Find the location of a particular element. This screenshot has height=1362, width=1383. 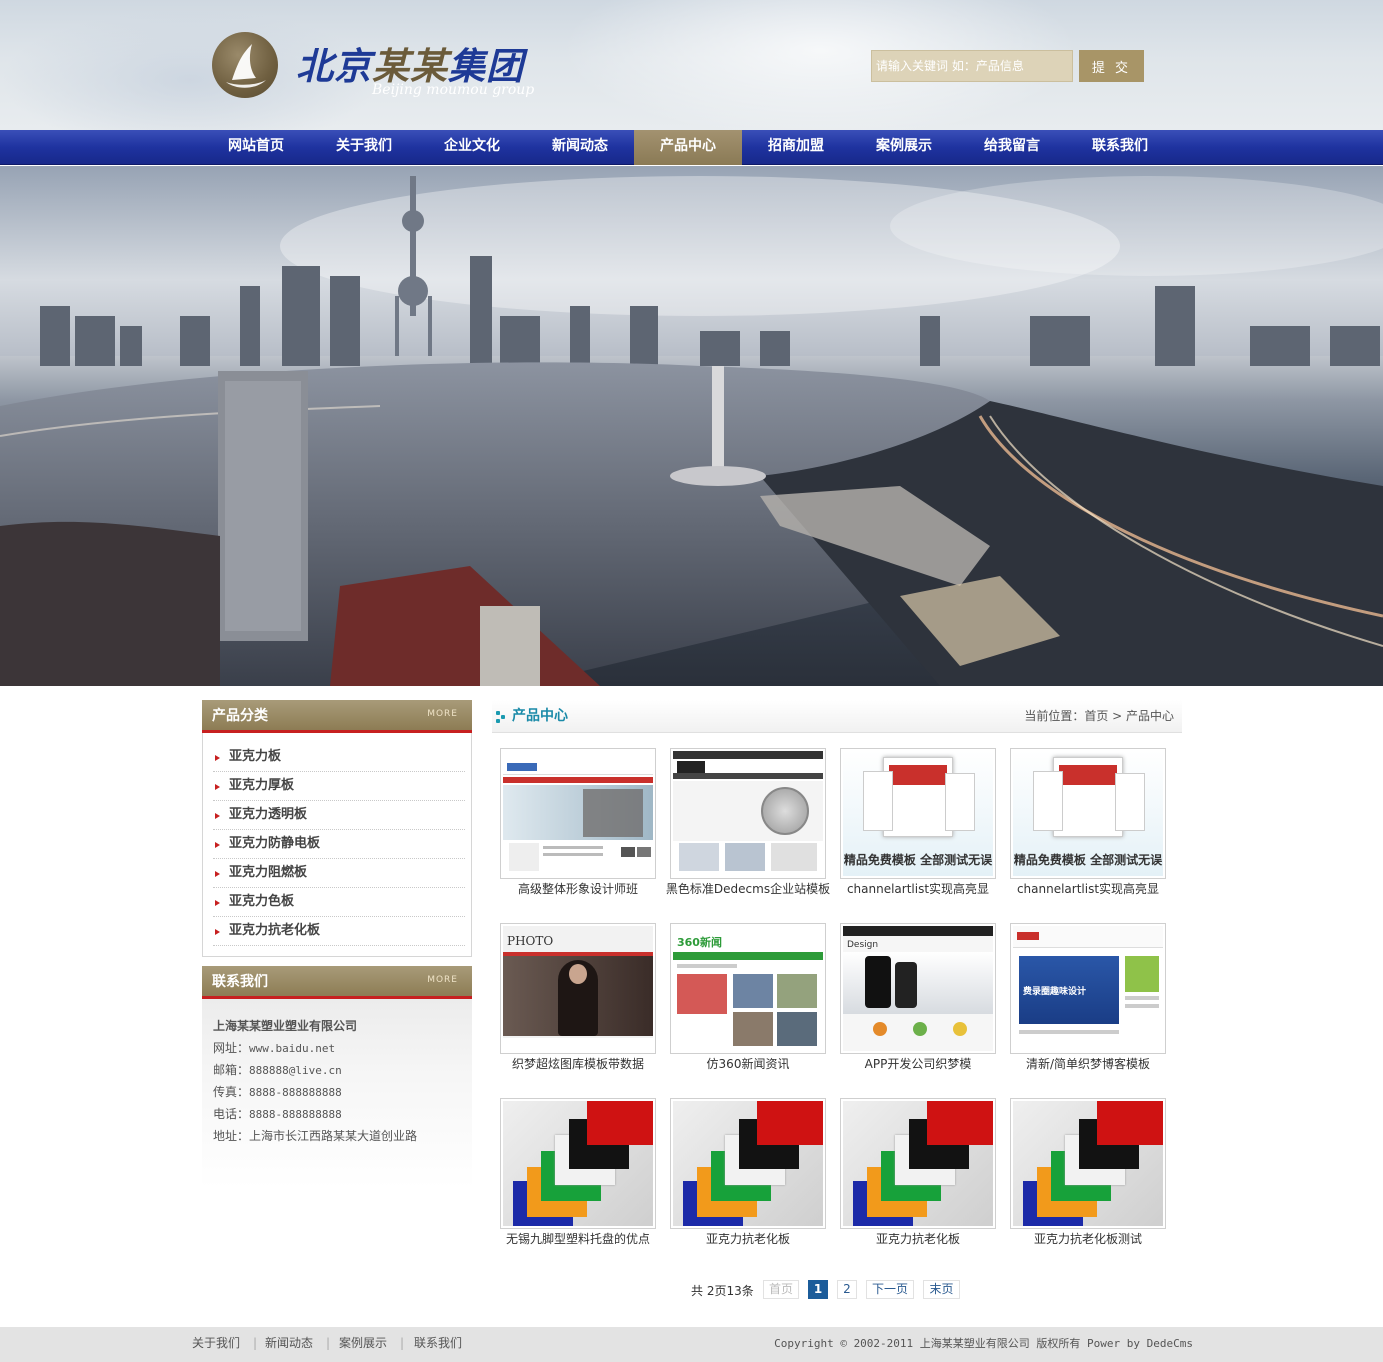

category-item: 亚克力色板 is located at coordinates (339, 902).